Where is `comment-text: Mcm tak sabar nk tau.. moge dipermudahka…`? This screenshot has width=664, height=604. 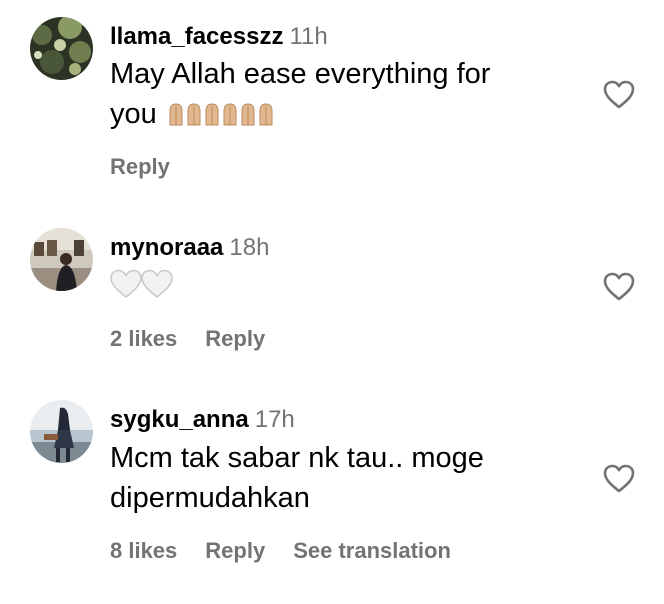 comment-text: Mcm tak sabar nk tau.. moge dipermudahka… is located at coordinates (345, 478).